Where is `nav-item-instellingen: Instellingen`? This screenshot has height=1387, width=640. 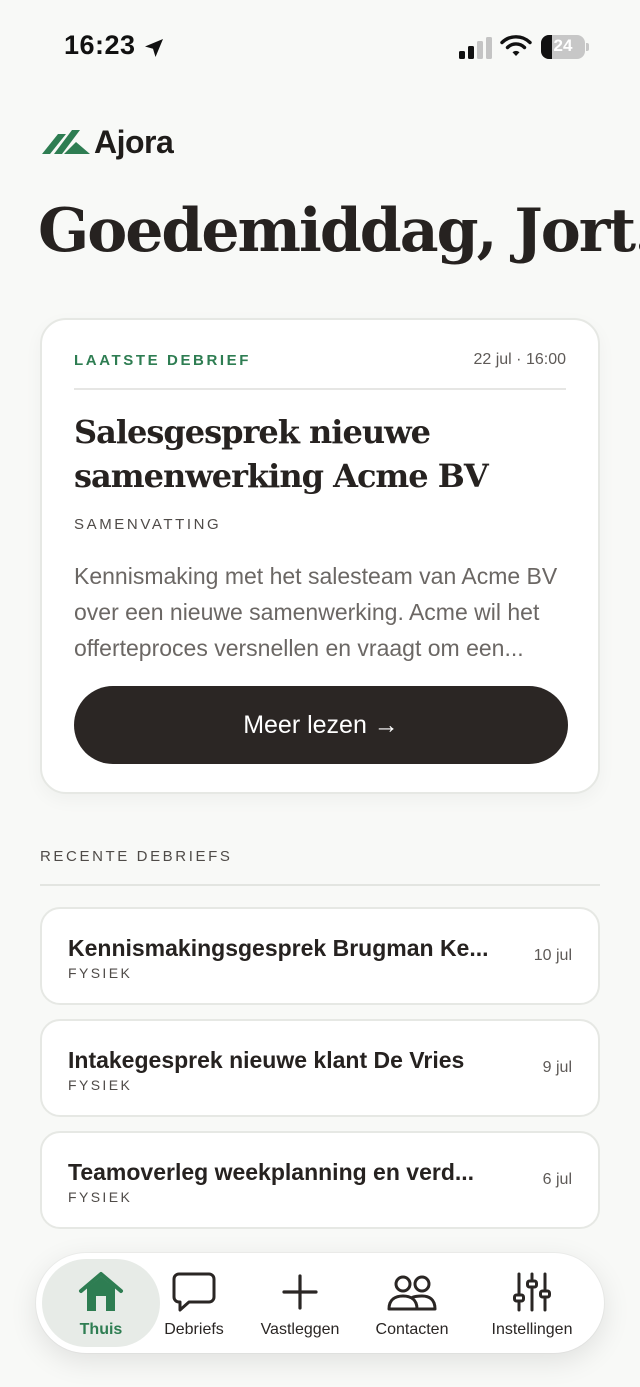 nav-item-instellingen: Instellingen is located at coordinates (532, 1303).